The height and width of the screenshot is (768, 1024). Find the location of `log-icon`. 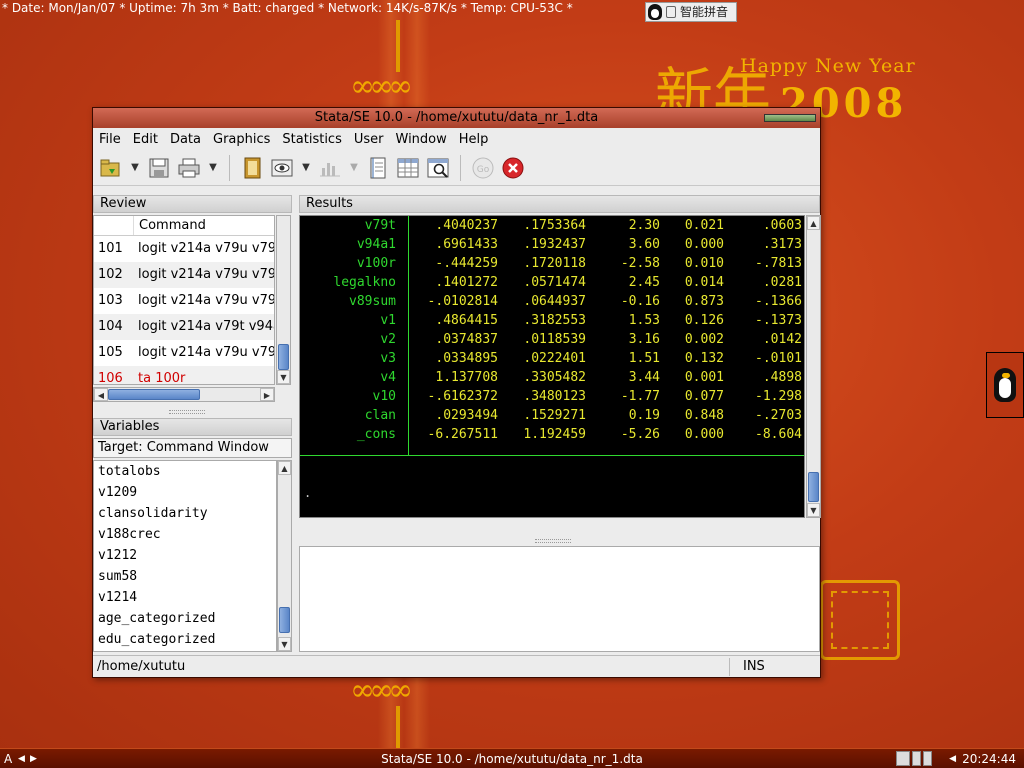

log-icon is located at coordinates (252, 168).